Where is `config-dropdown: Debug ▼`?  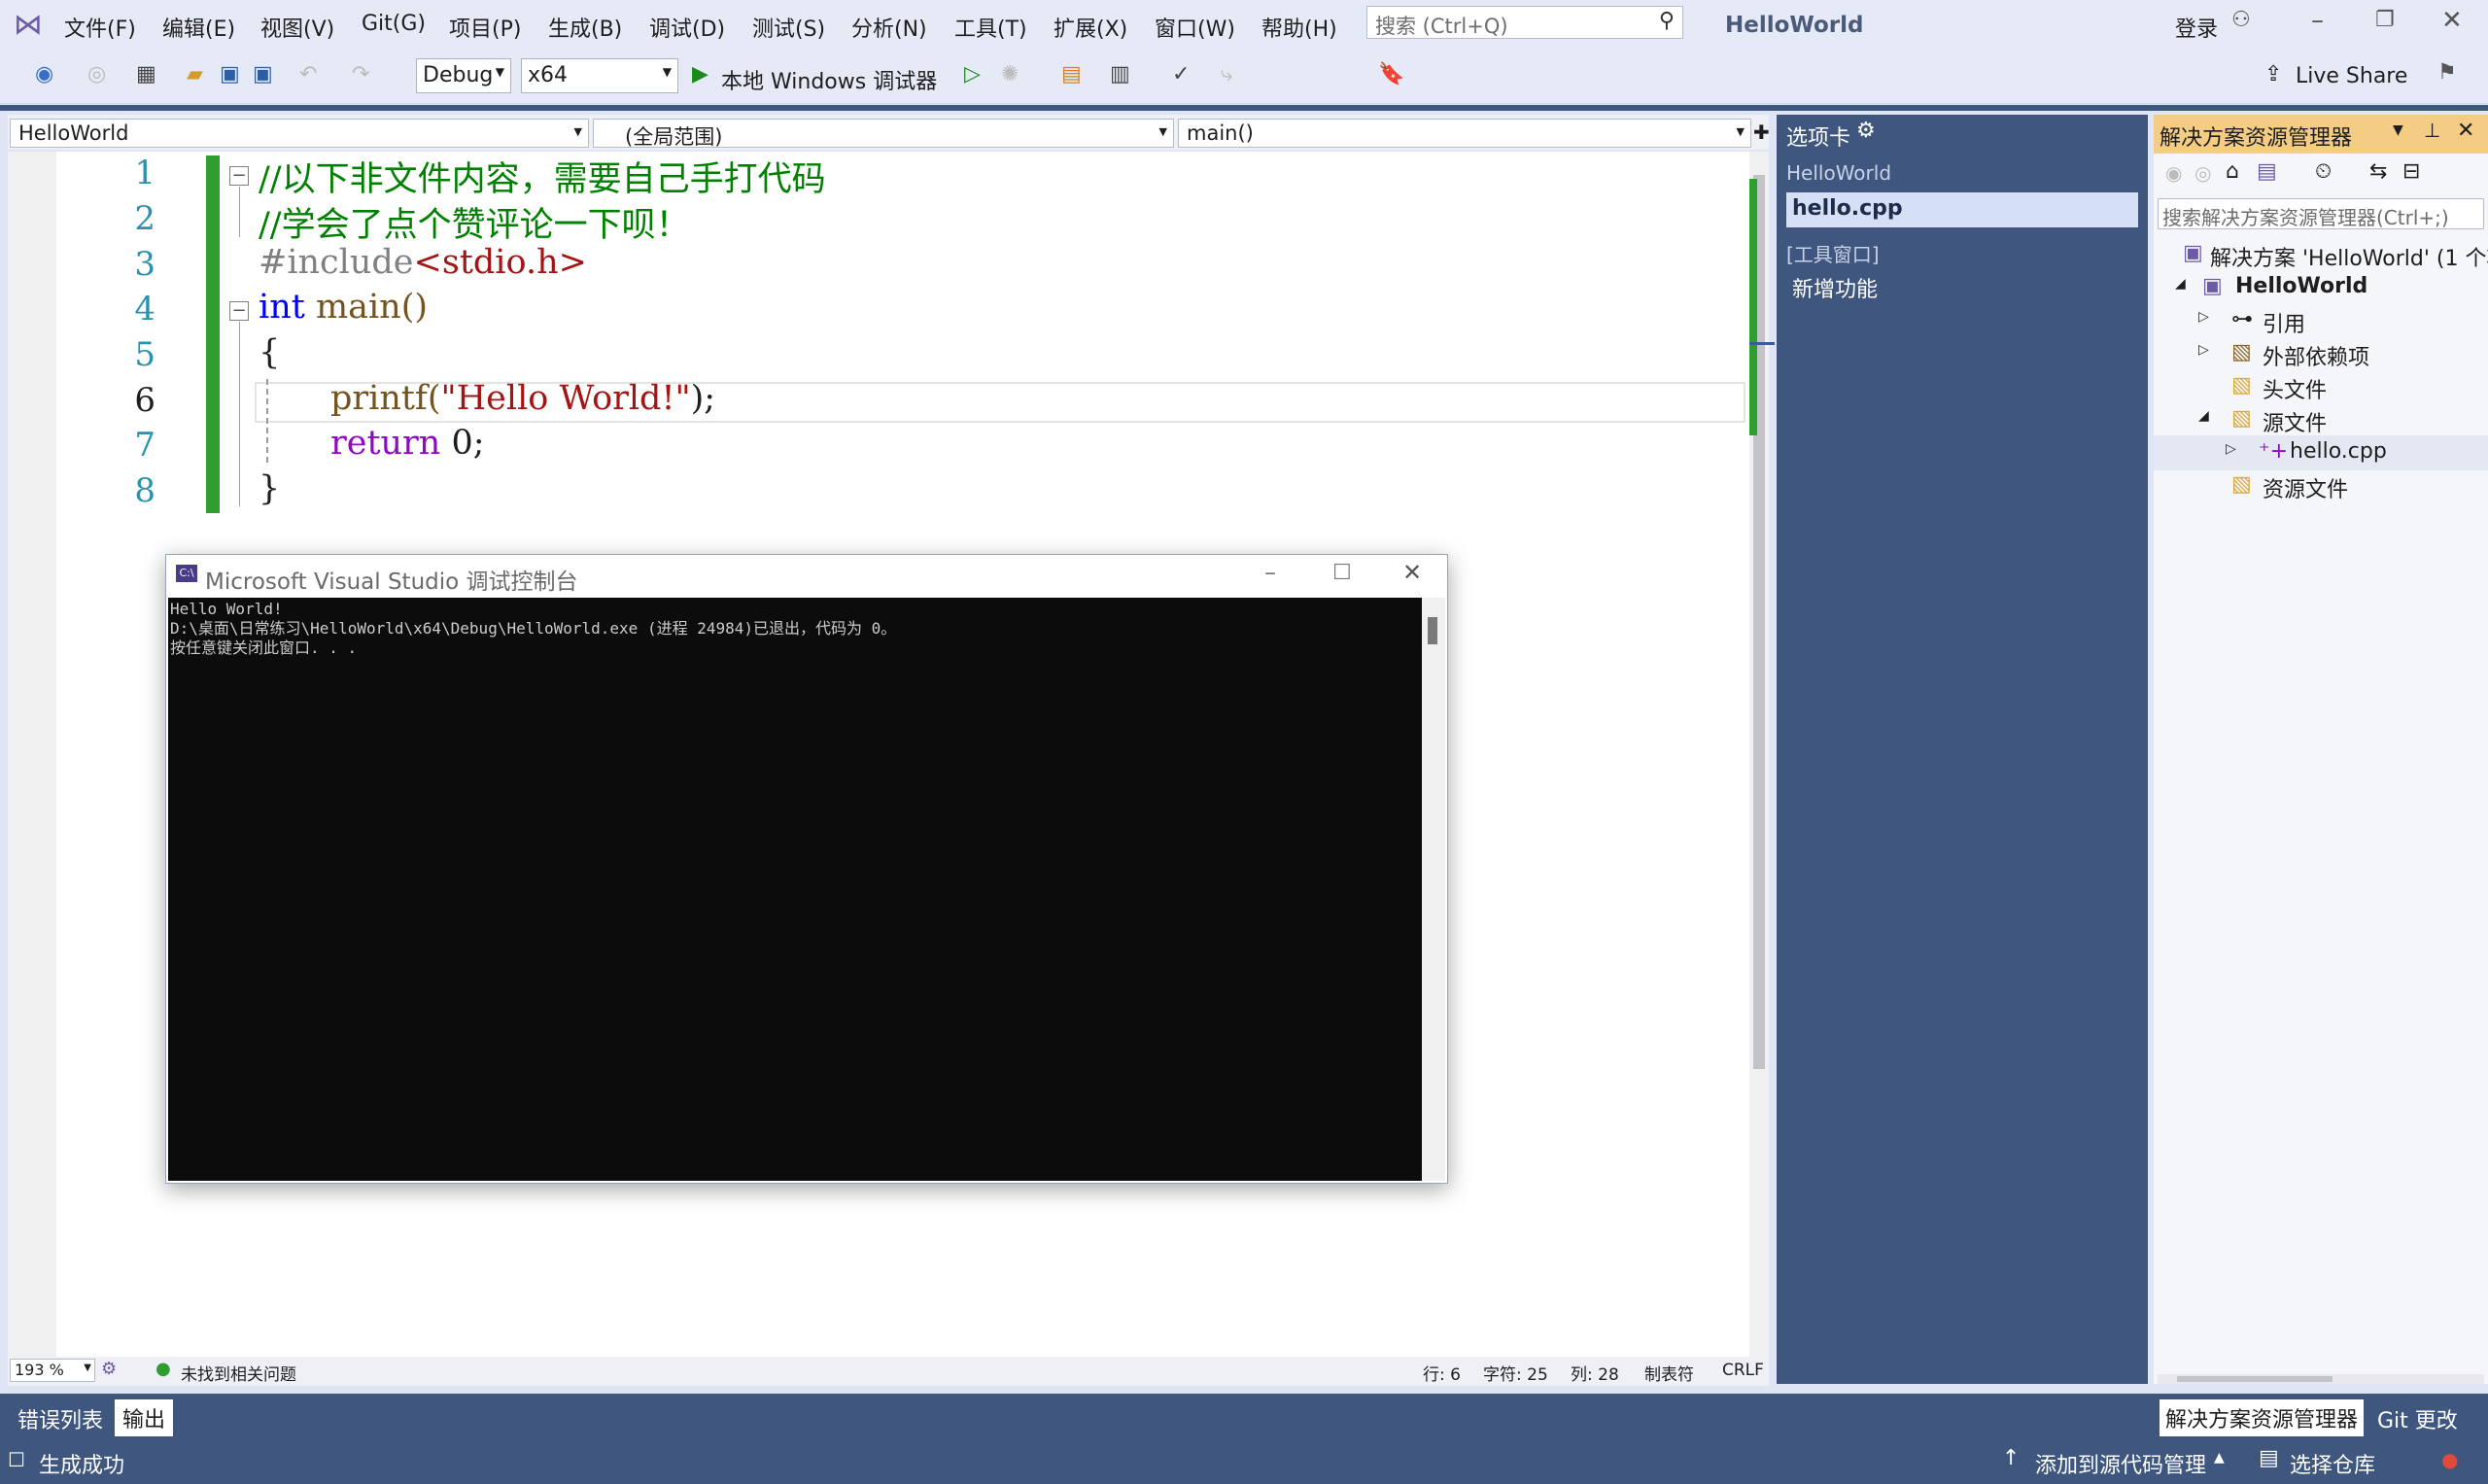
config-dropdown: Debug ▼ is located at coordinates (463, 75).